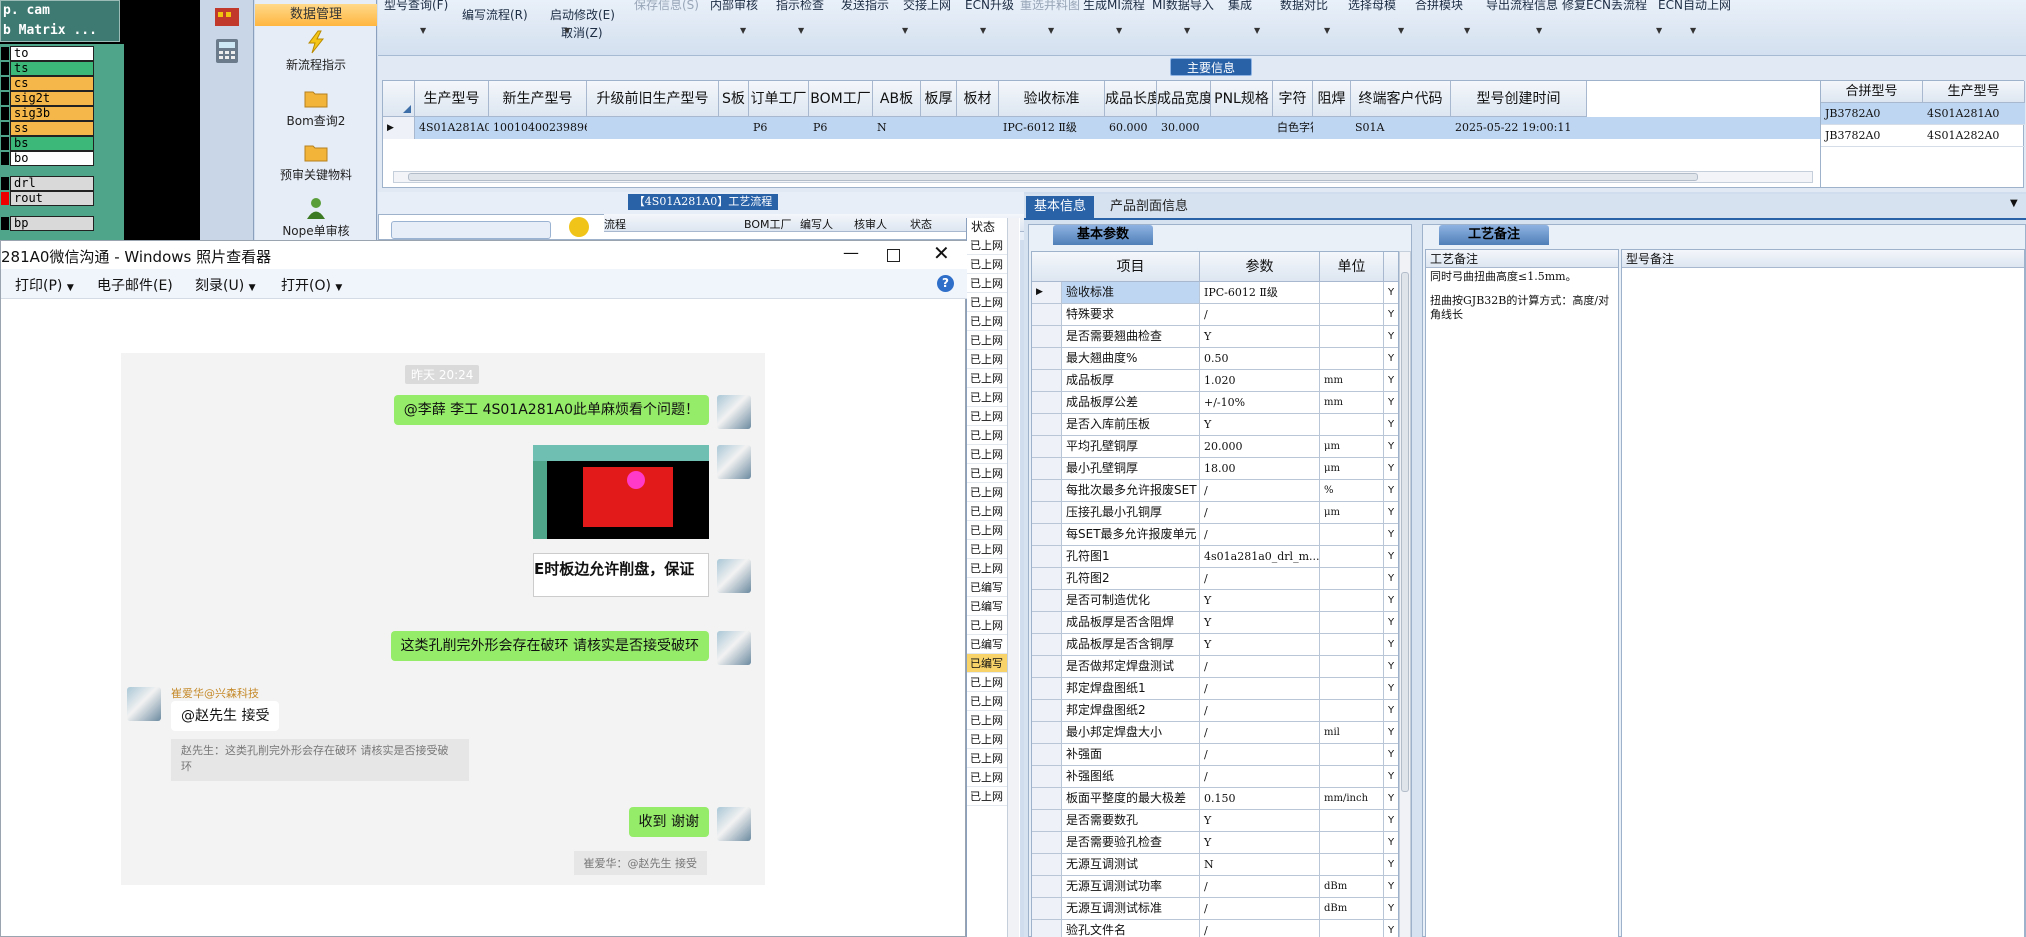 Image resolution: width=2026 pixels, height=937 pixels. Describe the element at coordinates (1260, 292) in the screenshot. I see `param-value: IPC-6012 Ⅱ级` at that location.